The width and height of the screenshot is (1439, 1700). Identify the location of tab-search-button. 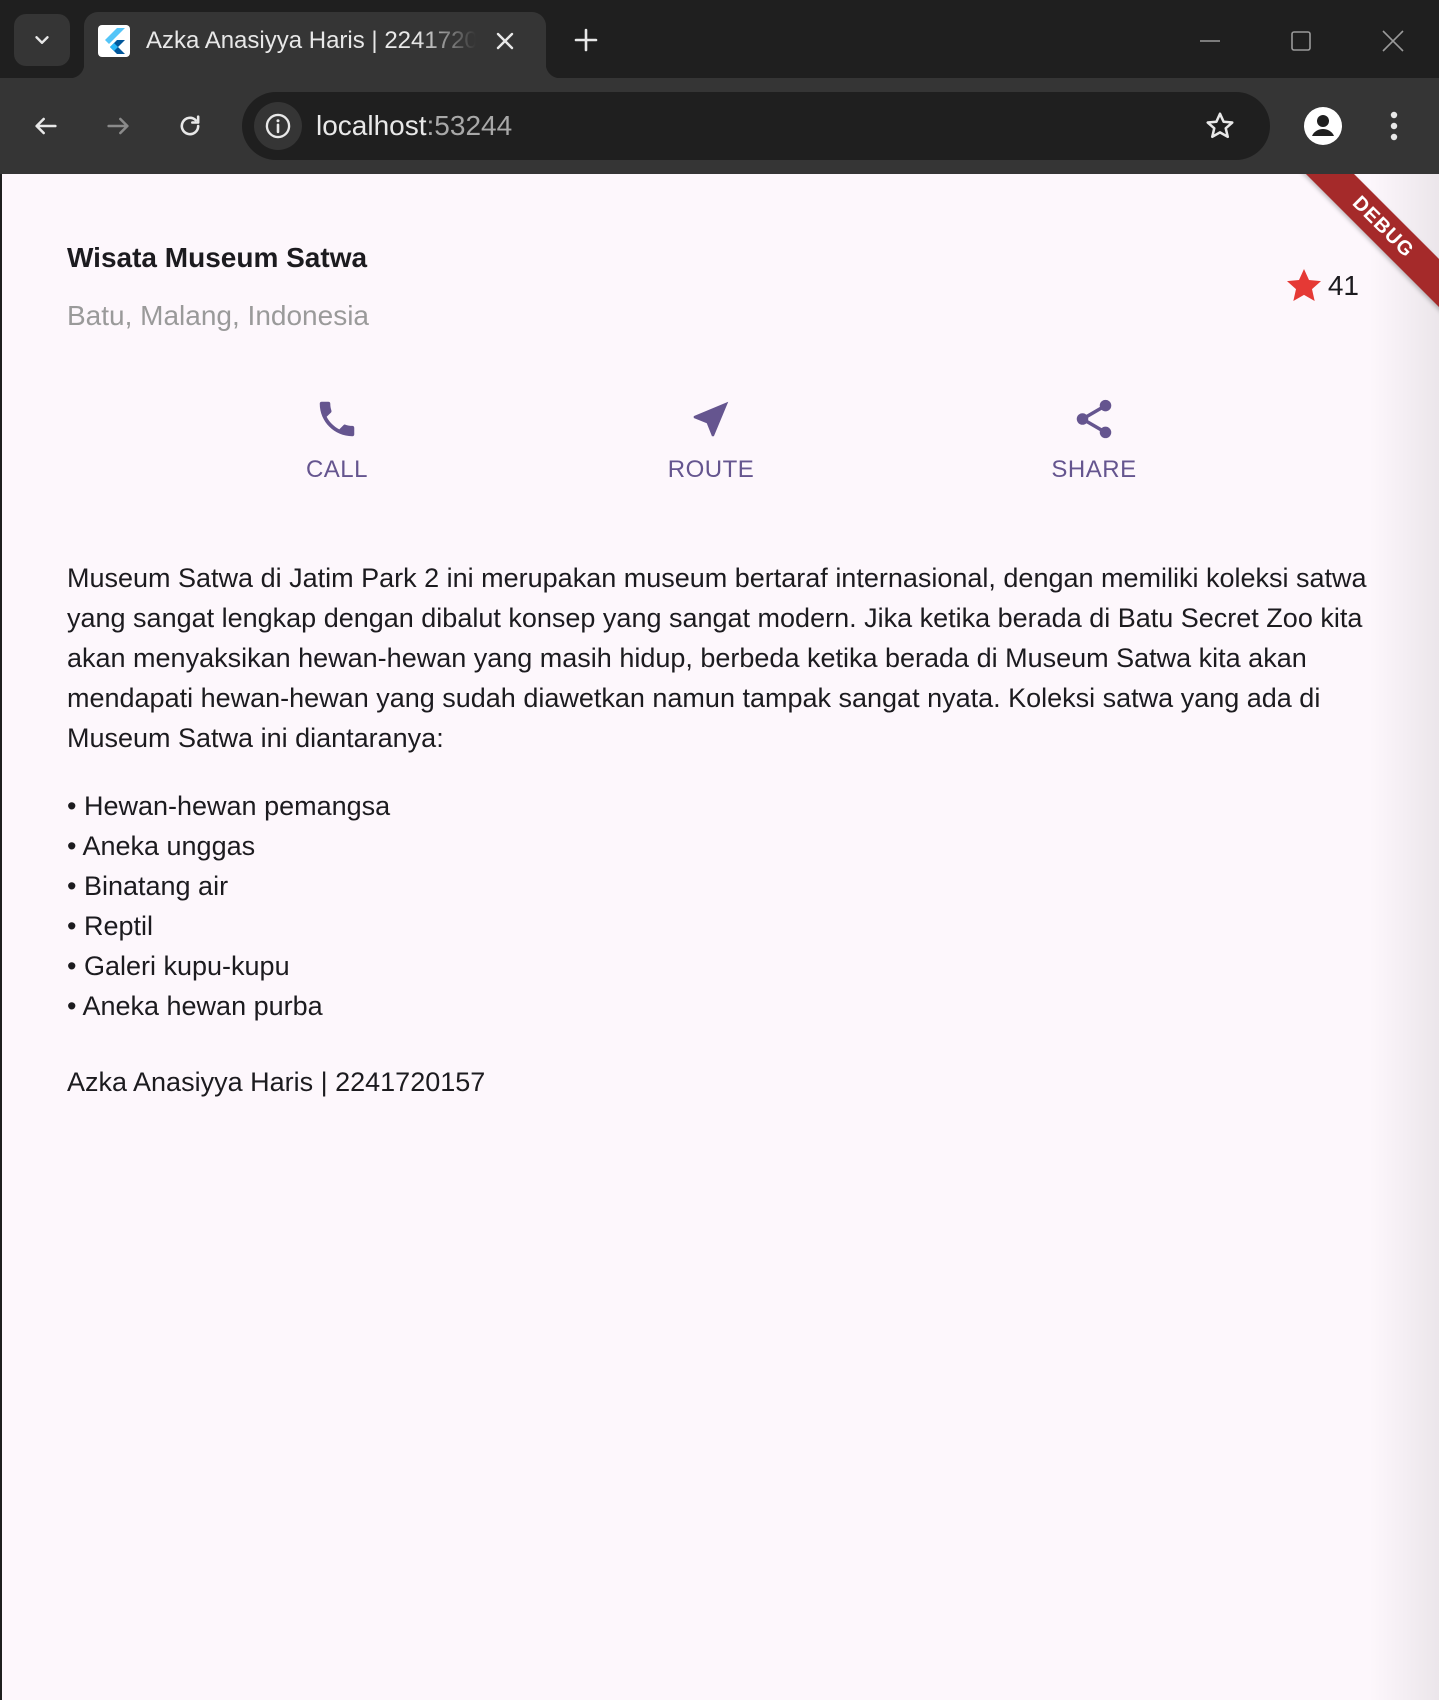
(42, 40).